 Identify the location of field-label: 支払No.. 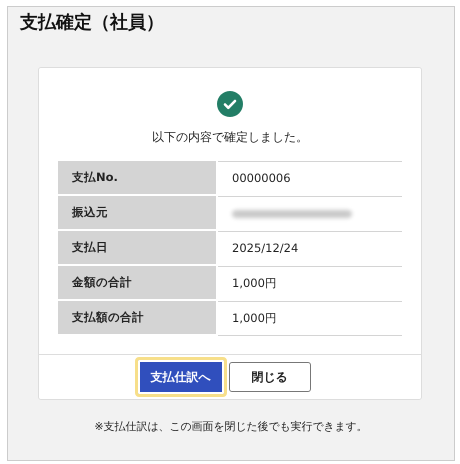
(137, 178).